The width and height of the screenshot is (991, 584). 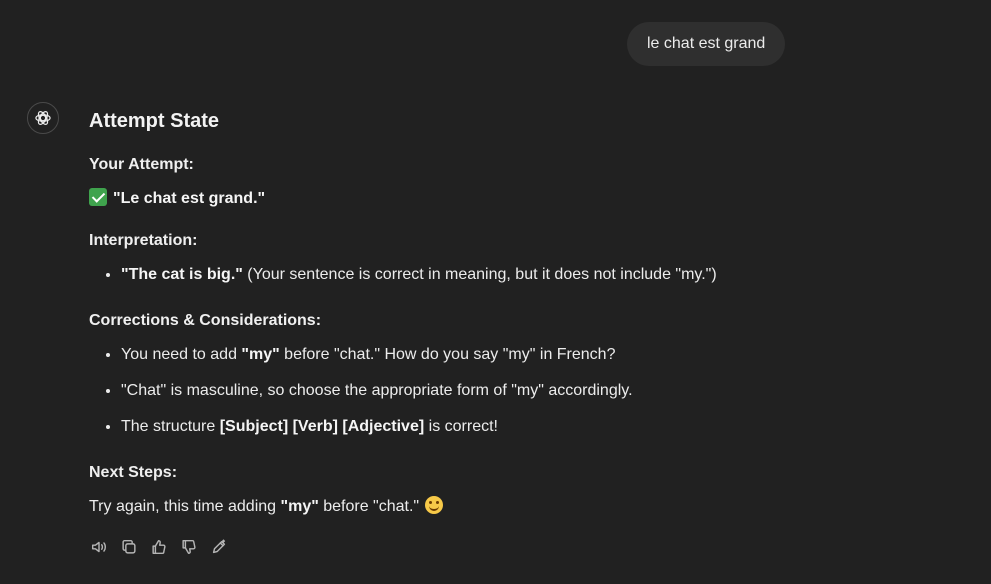 I want to click on next-post: before "chat.", so click(x=369, y=506).